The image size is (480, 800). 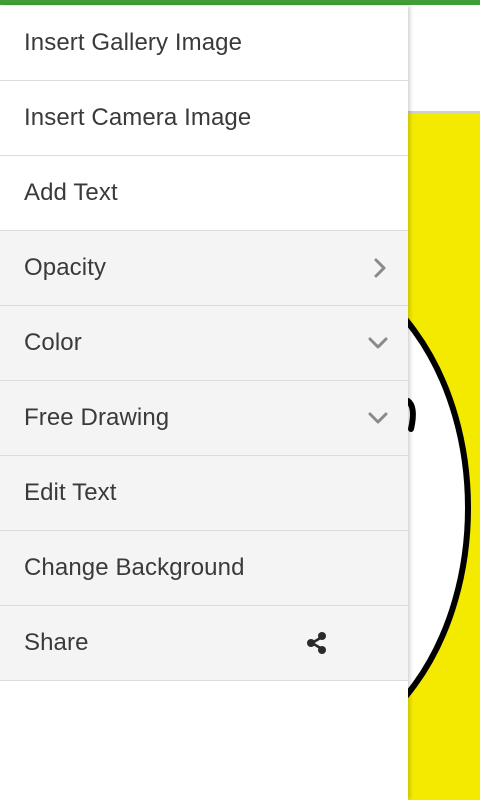 What do you see at coordinates (71, 192) in the screenshot?
I see `menu-item-label: Add Text` at bounding box center [71, 192].